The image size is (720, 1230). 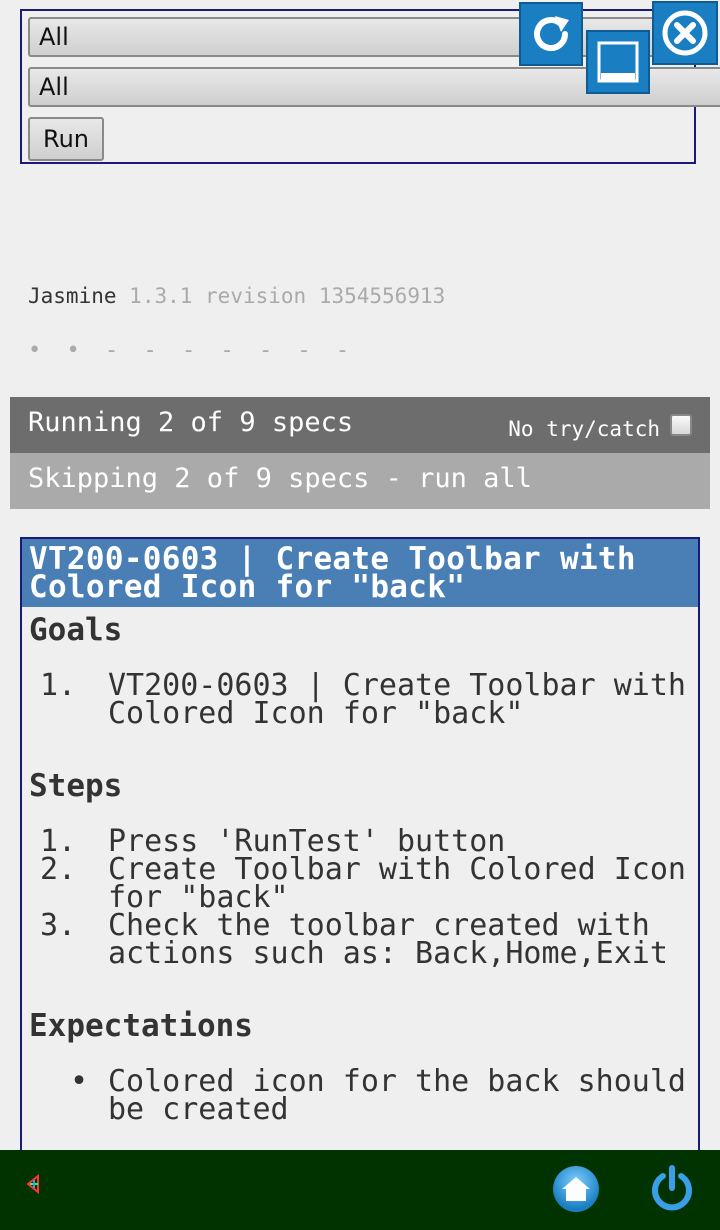 I want to click on expectations-title: Expectations, so click(x=141, y=1026).